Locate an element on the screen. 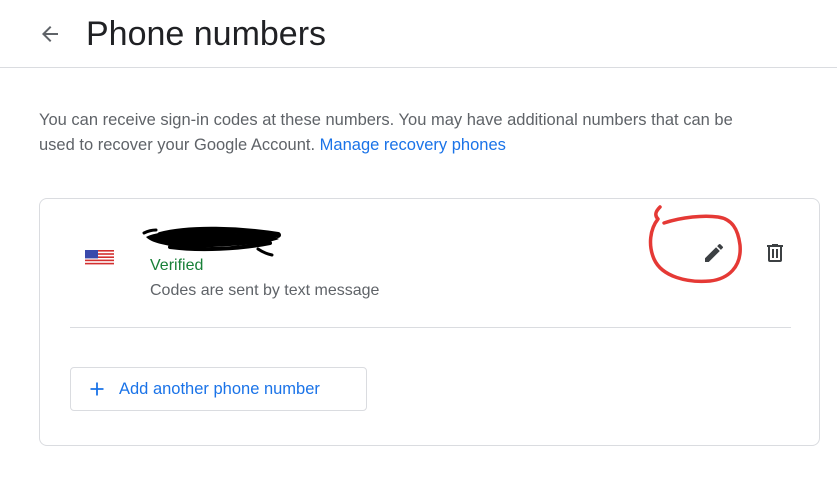 Image resolution: width=837 pixels, height=500 pixels. manage-recovery-phones-link: Manage recovery phones is located at coordinates (413, 145).